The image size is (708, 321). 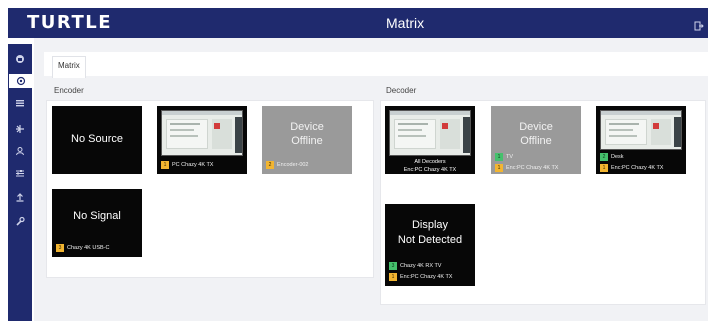 What do you see at coordinates (405, 23) in the screenshot?
I see `page-title: Matrix` at bounding box center [405, 23].